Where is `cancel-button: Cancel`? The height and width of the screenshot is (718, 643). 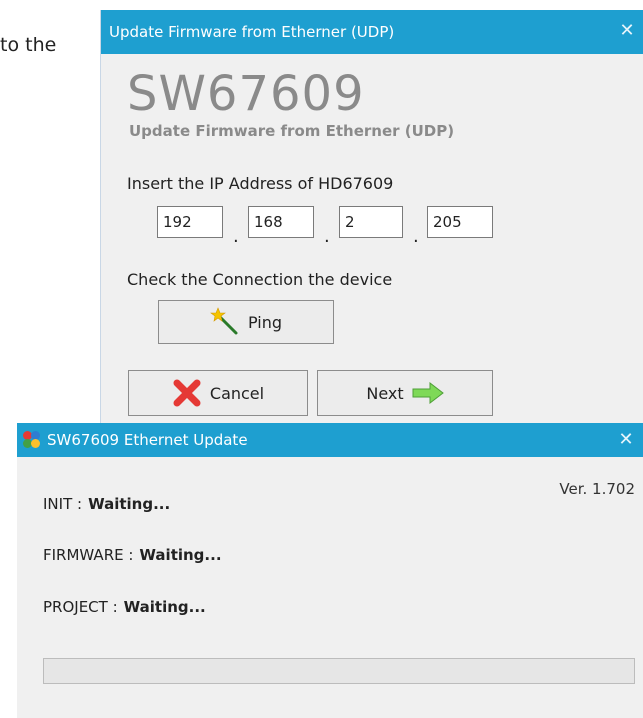 cancel-button: Cancel is located at coordinates (218, 393).